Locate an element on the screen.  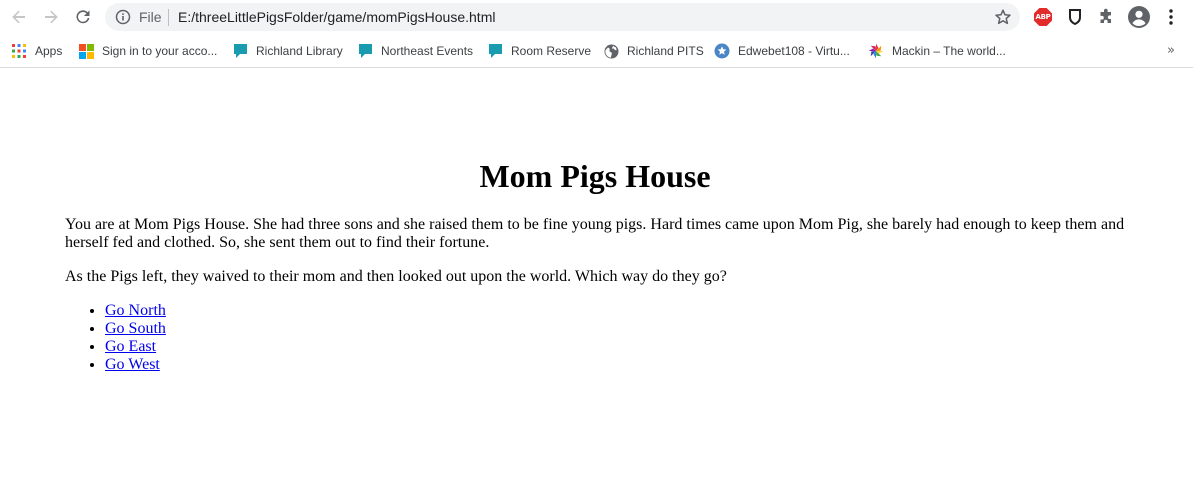
bookmark-label: Northeast Events is located at coordinates (427, 51).